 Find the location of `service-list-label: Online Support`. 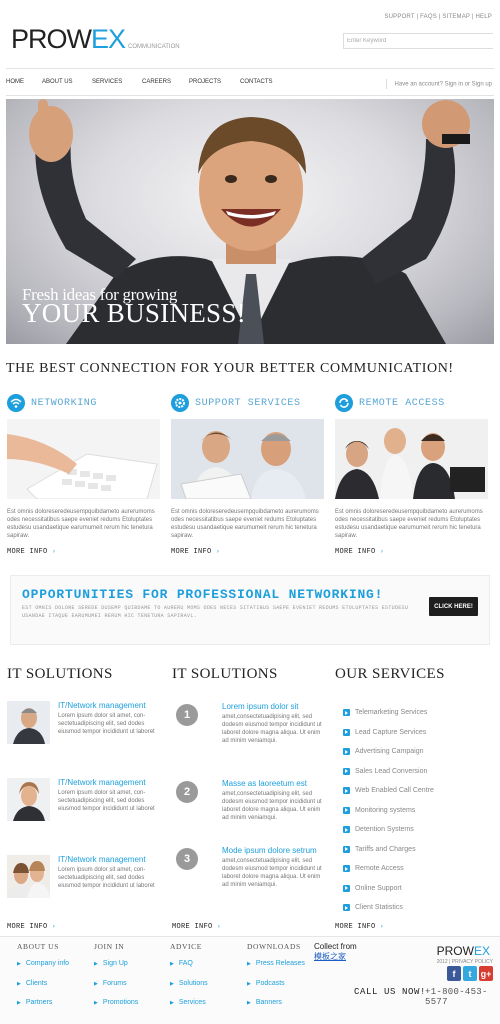

service-list-label: Online Support is located at coordinates (378, 888).